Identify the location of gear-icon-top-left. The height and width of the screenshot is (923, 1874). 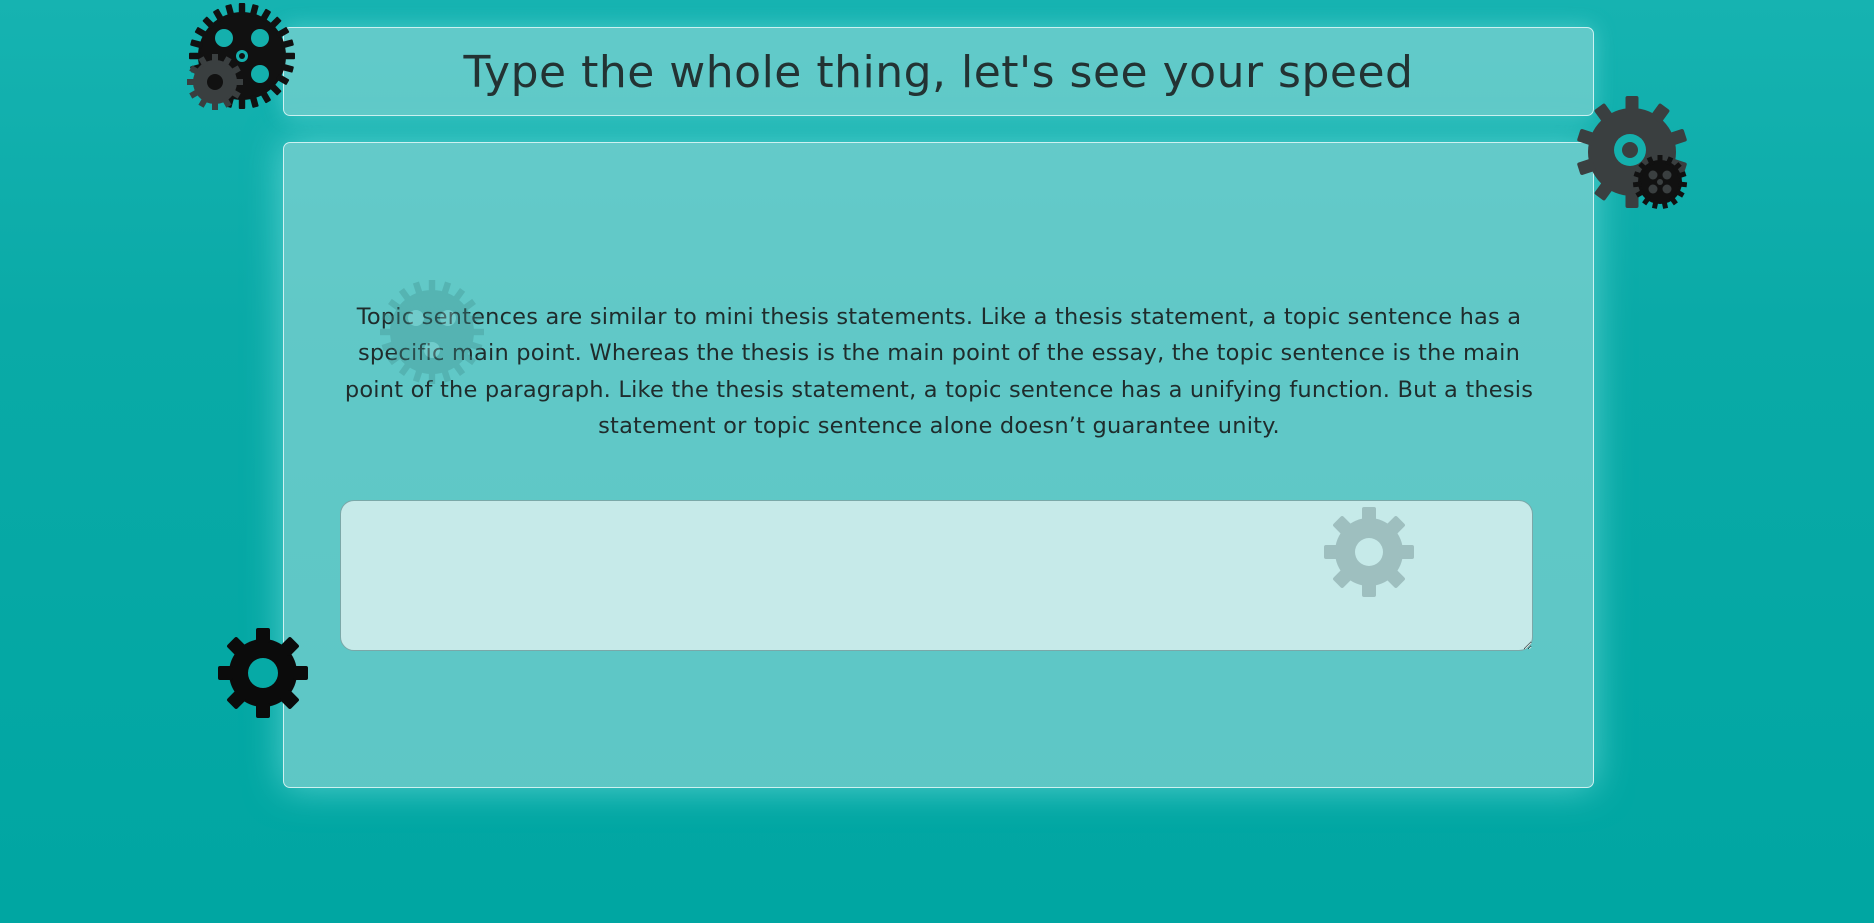
(241, 56).